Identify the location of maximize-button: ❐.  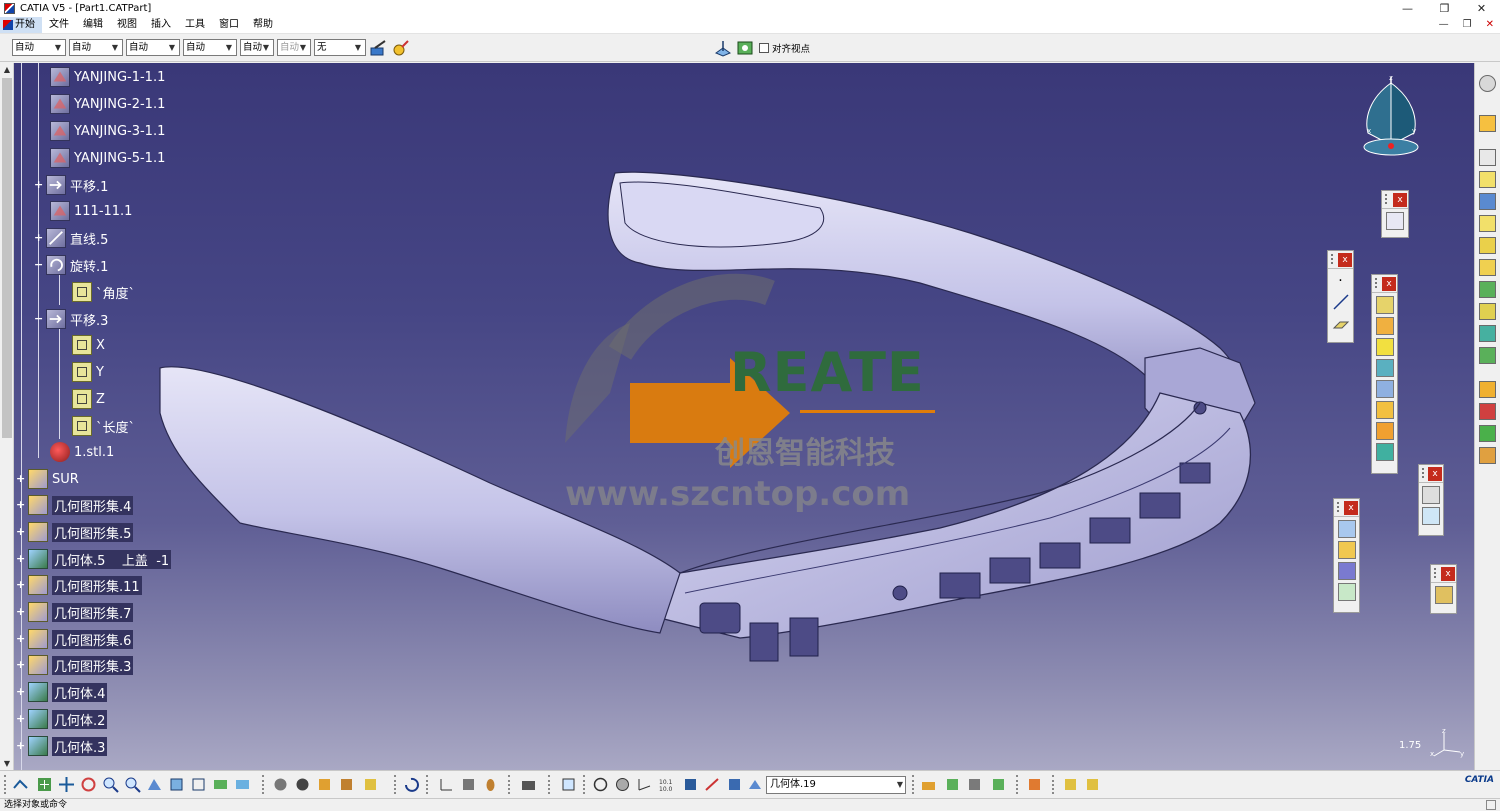
(1444, 8).